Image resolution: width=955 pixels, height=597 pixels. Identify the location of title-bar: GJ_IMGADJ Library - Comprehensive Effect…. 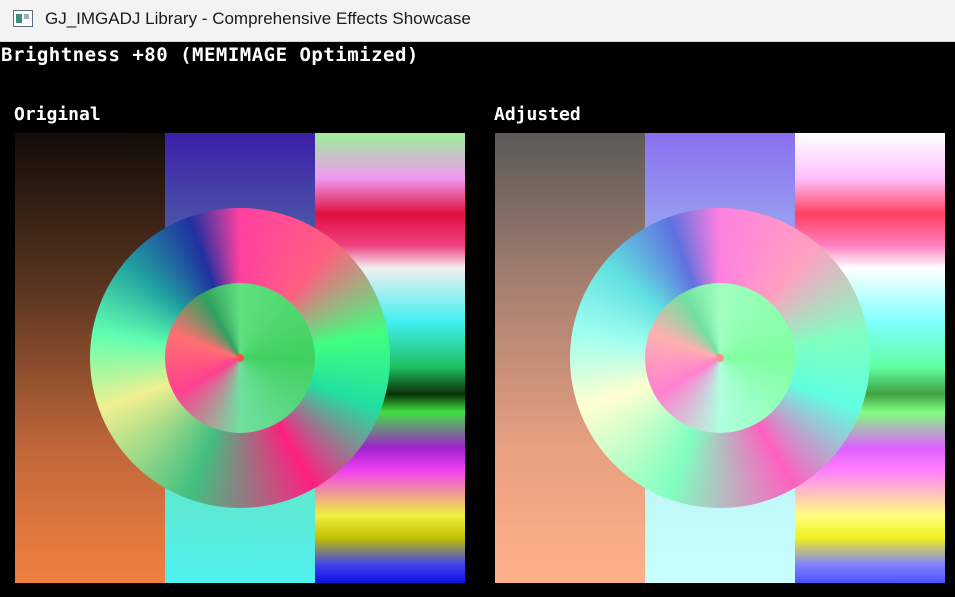
(477, 21).